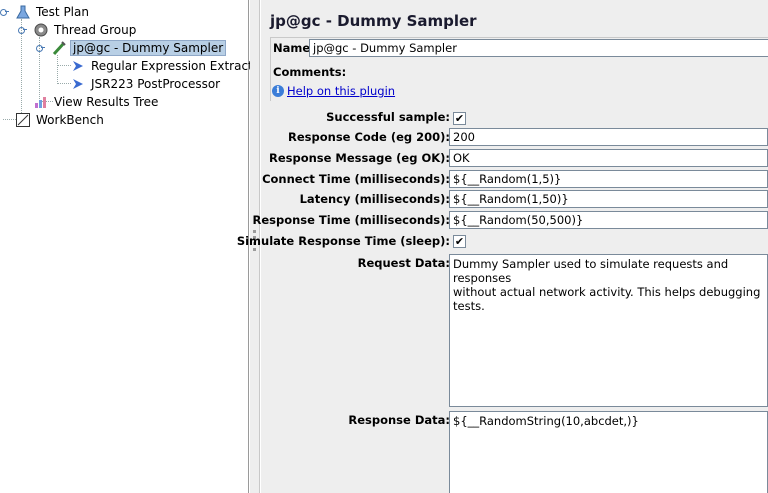  Describe the element at coordinates (459, 118) in the screenshot. I see `successful-sample-checkbox: ✔` at that location.